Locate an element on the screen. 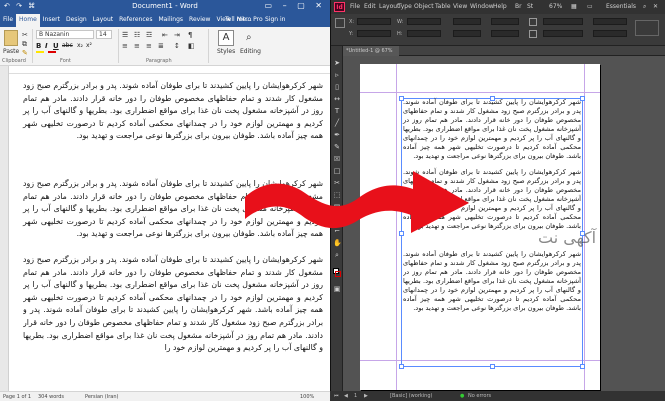 Image resolution: width=665 pixels, height=401 pixels. page-tool-icon: ▯ is located at coordinates (337, 87).